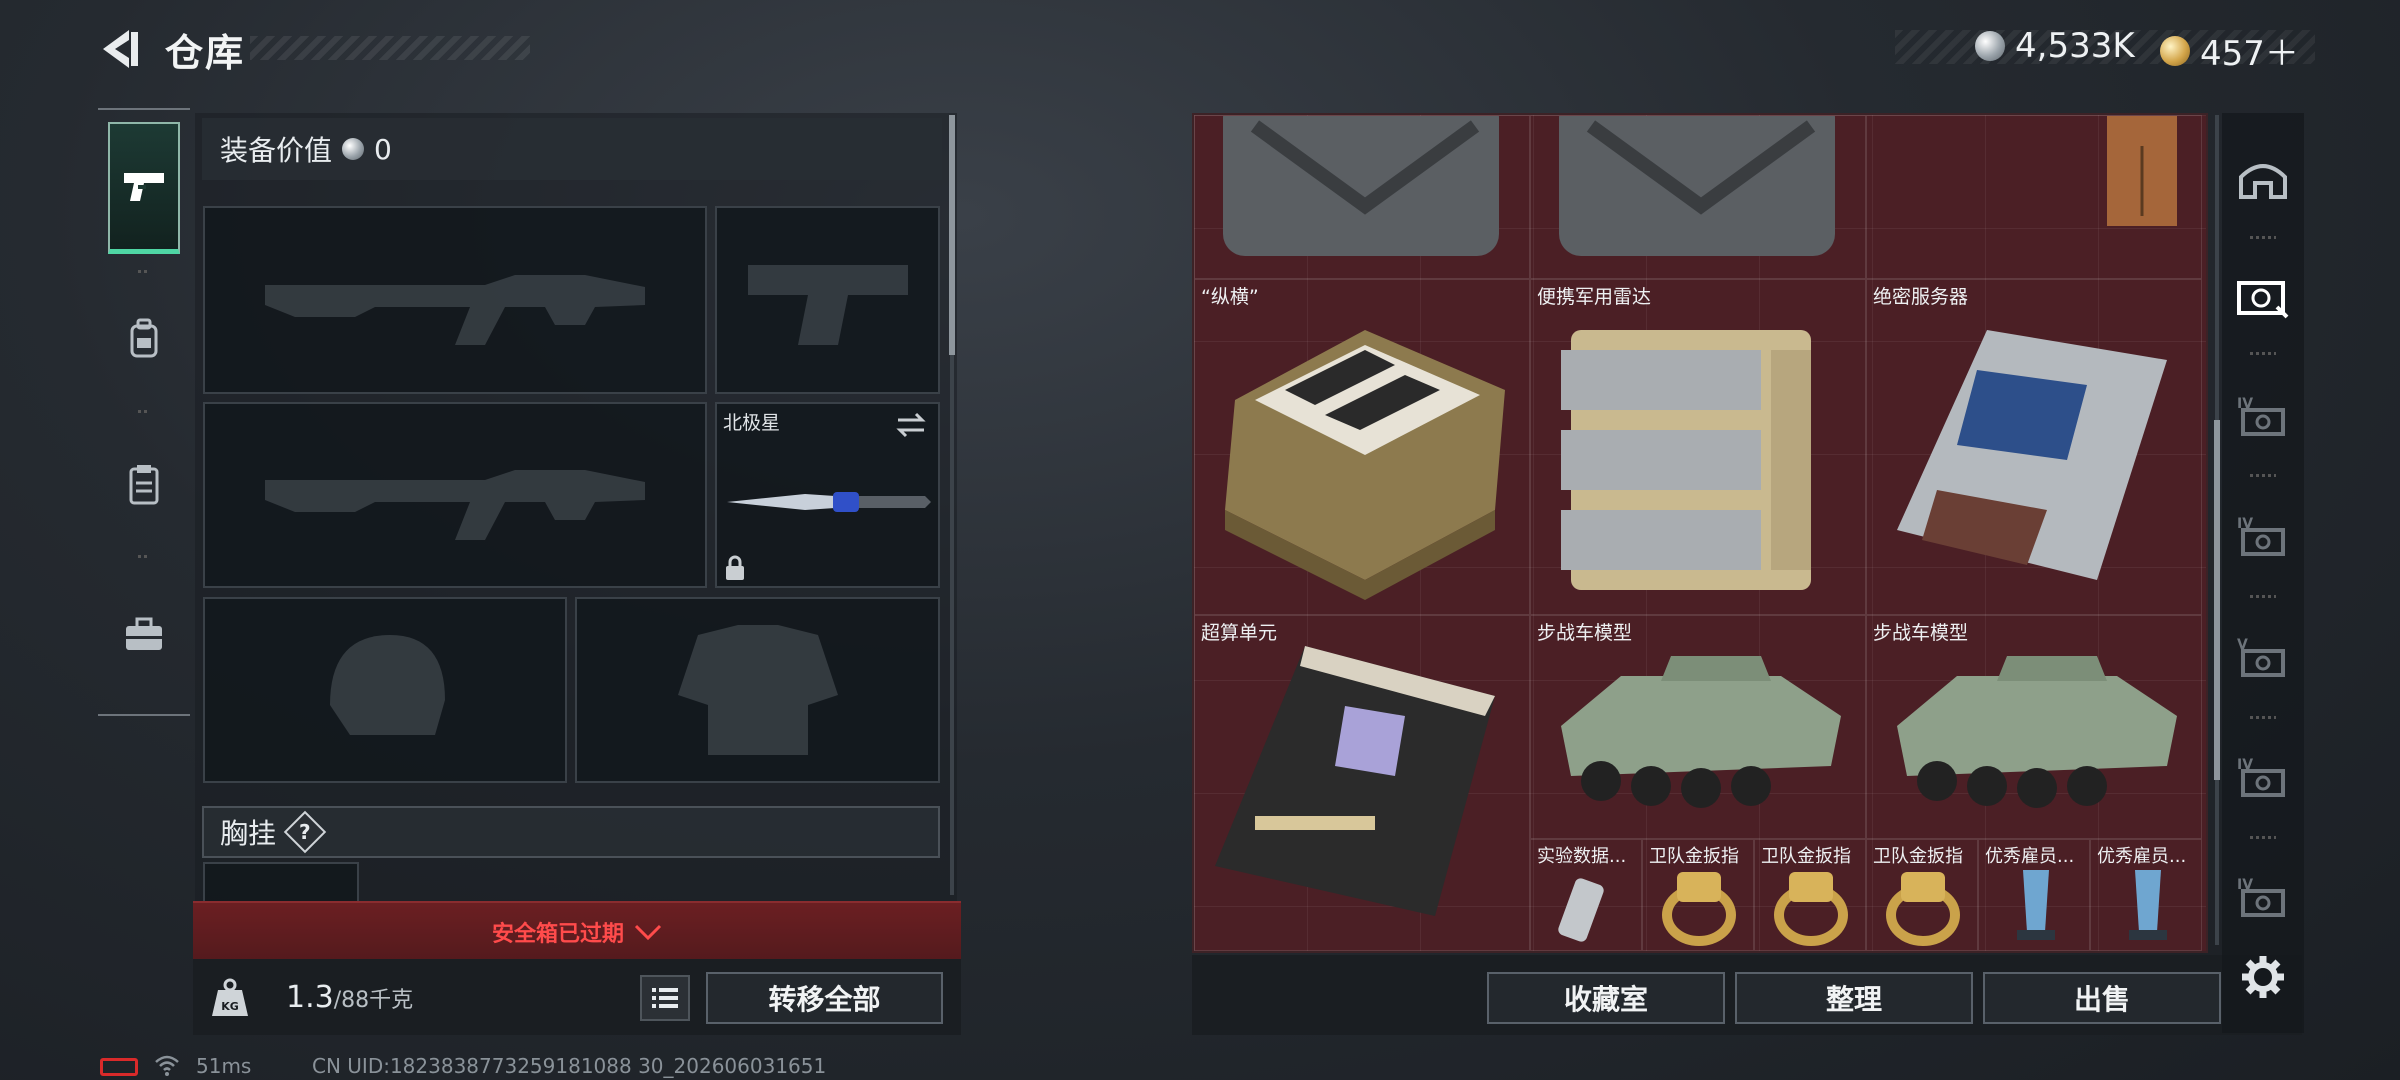 Image resolution: width=2400 pixels, height=1080 pixels. What do you see at coordinates (2142, 171) in the screenshot?
I see `notebook-icon` at bounding box center [2142, 171].